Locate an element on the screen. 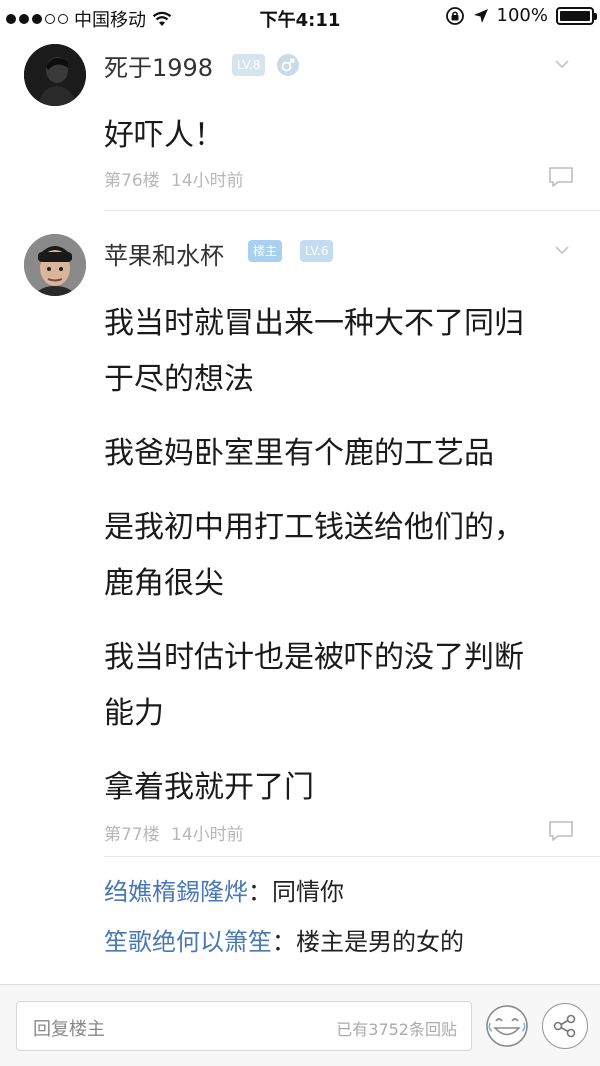  battery-icon is located at coordinates (576, 15).